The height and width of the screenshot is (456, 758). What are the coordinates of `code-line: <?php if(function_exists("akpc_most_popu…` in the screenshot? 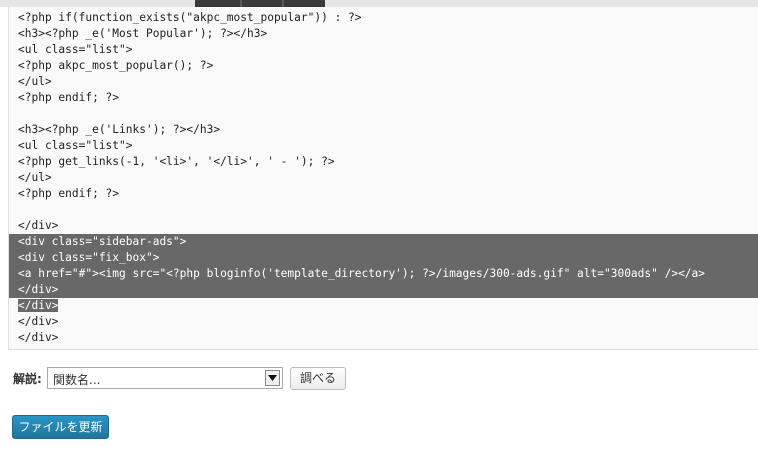 It's located at (383, 18).